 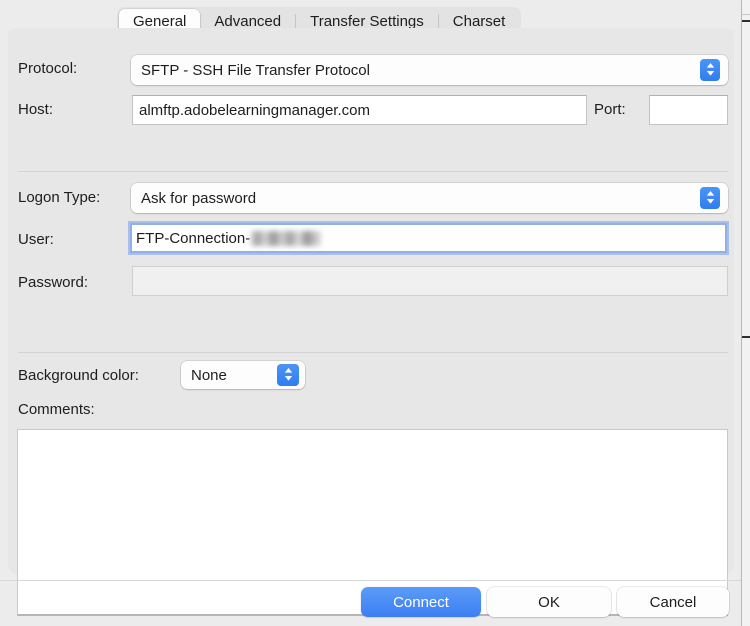 What do you see at coordinates (428, 238) in the screenshot?
I see `user-input: FTP-Connection-` at bounding box center [428, 238].